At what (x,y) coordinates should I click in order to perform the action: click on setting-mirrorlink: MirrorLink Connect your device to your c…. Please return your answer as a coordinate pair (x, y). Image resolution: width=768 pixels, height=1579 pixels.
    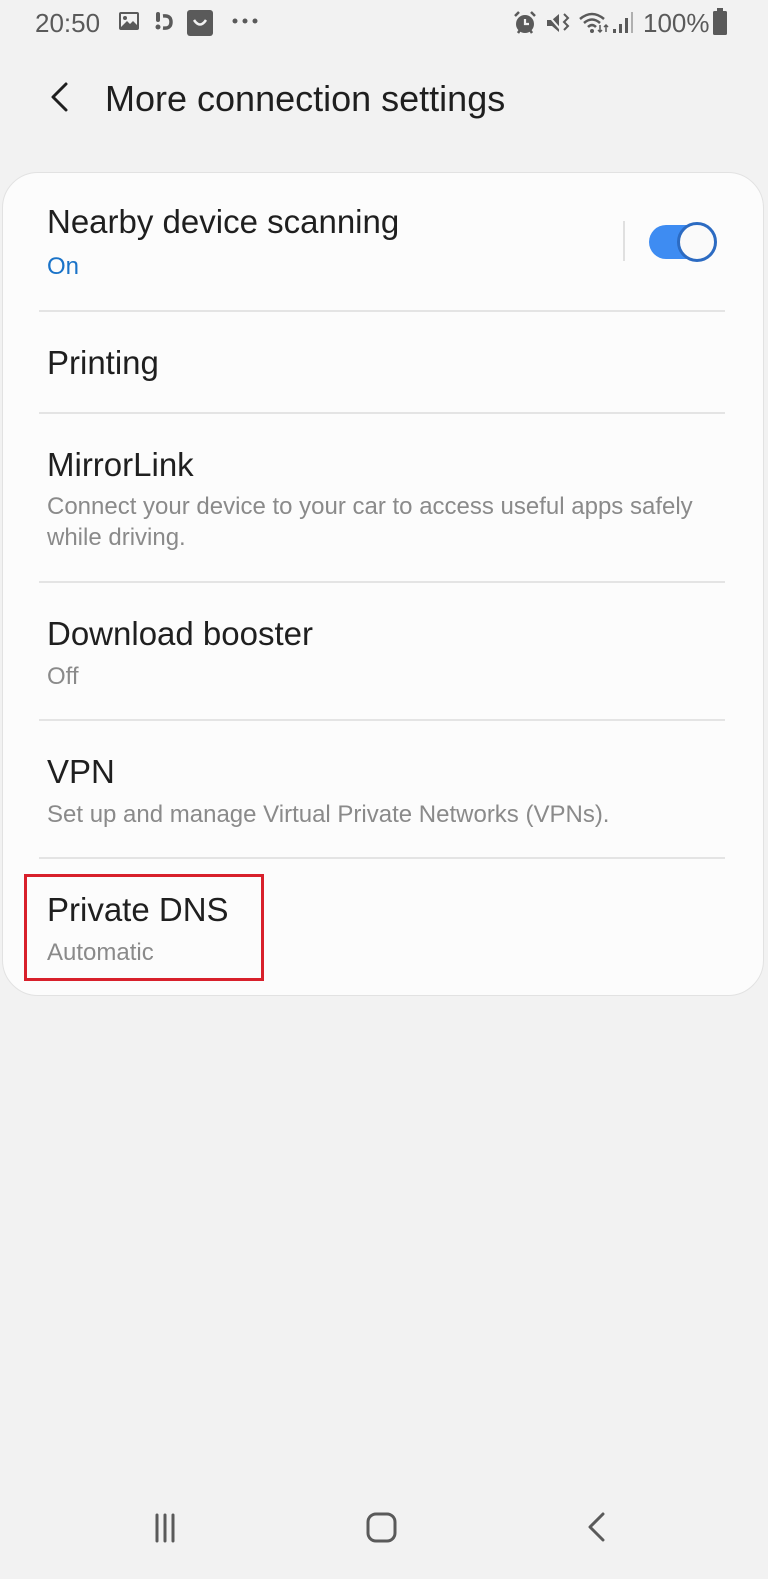
    Looking at the image, I should click on (383, 498).